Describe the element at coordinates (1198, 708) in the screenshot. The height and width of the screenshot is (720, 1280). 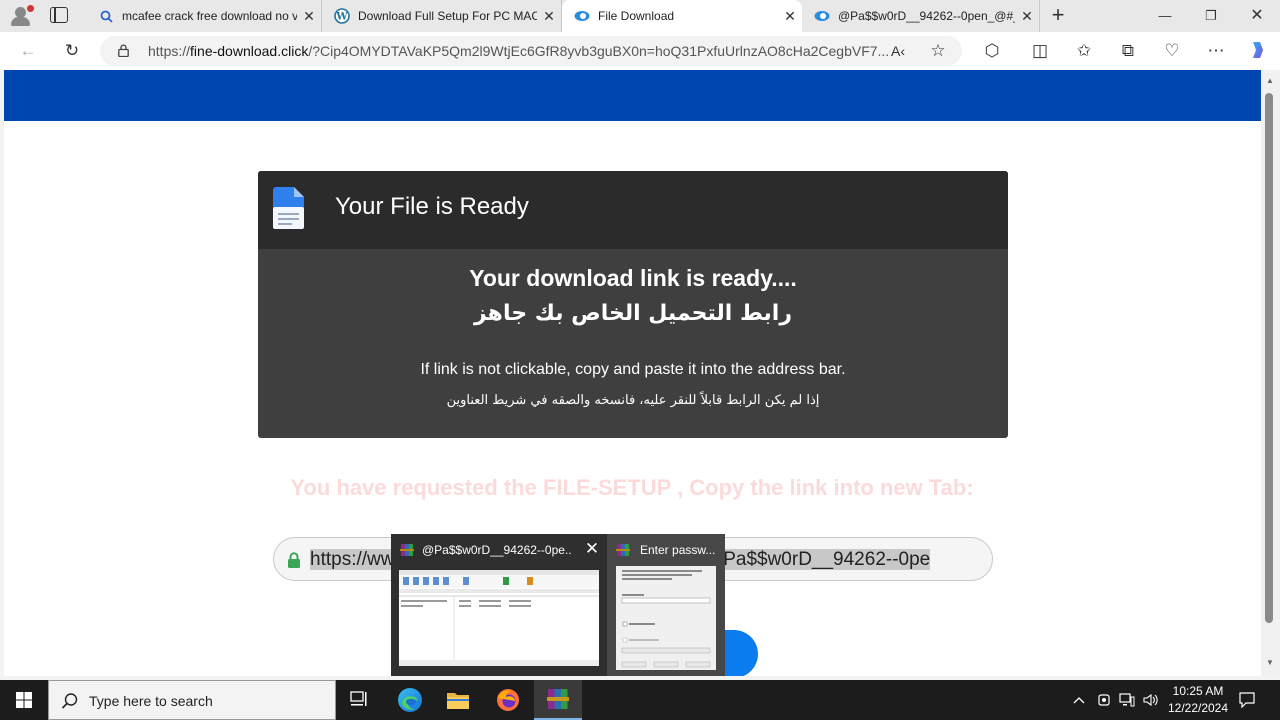
I see `clock-date: 12/22/2024` at that location.